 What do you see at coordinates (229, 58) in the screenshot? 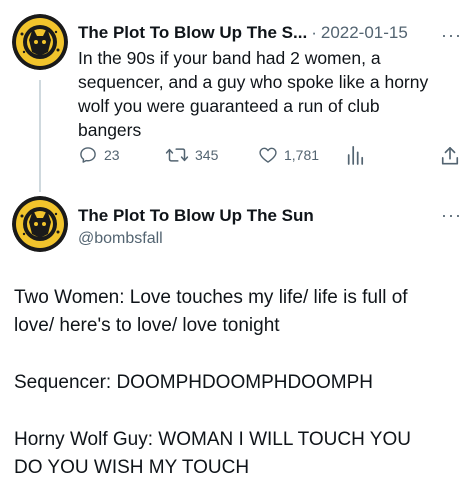
I see `tweet-line: In the 90s if your band had 2 women, a` at bounding box center [229, 58].